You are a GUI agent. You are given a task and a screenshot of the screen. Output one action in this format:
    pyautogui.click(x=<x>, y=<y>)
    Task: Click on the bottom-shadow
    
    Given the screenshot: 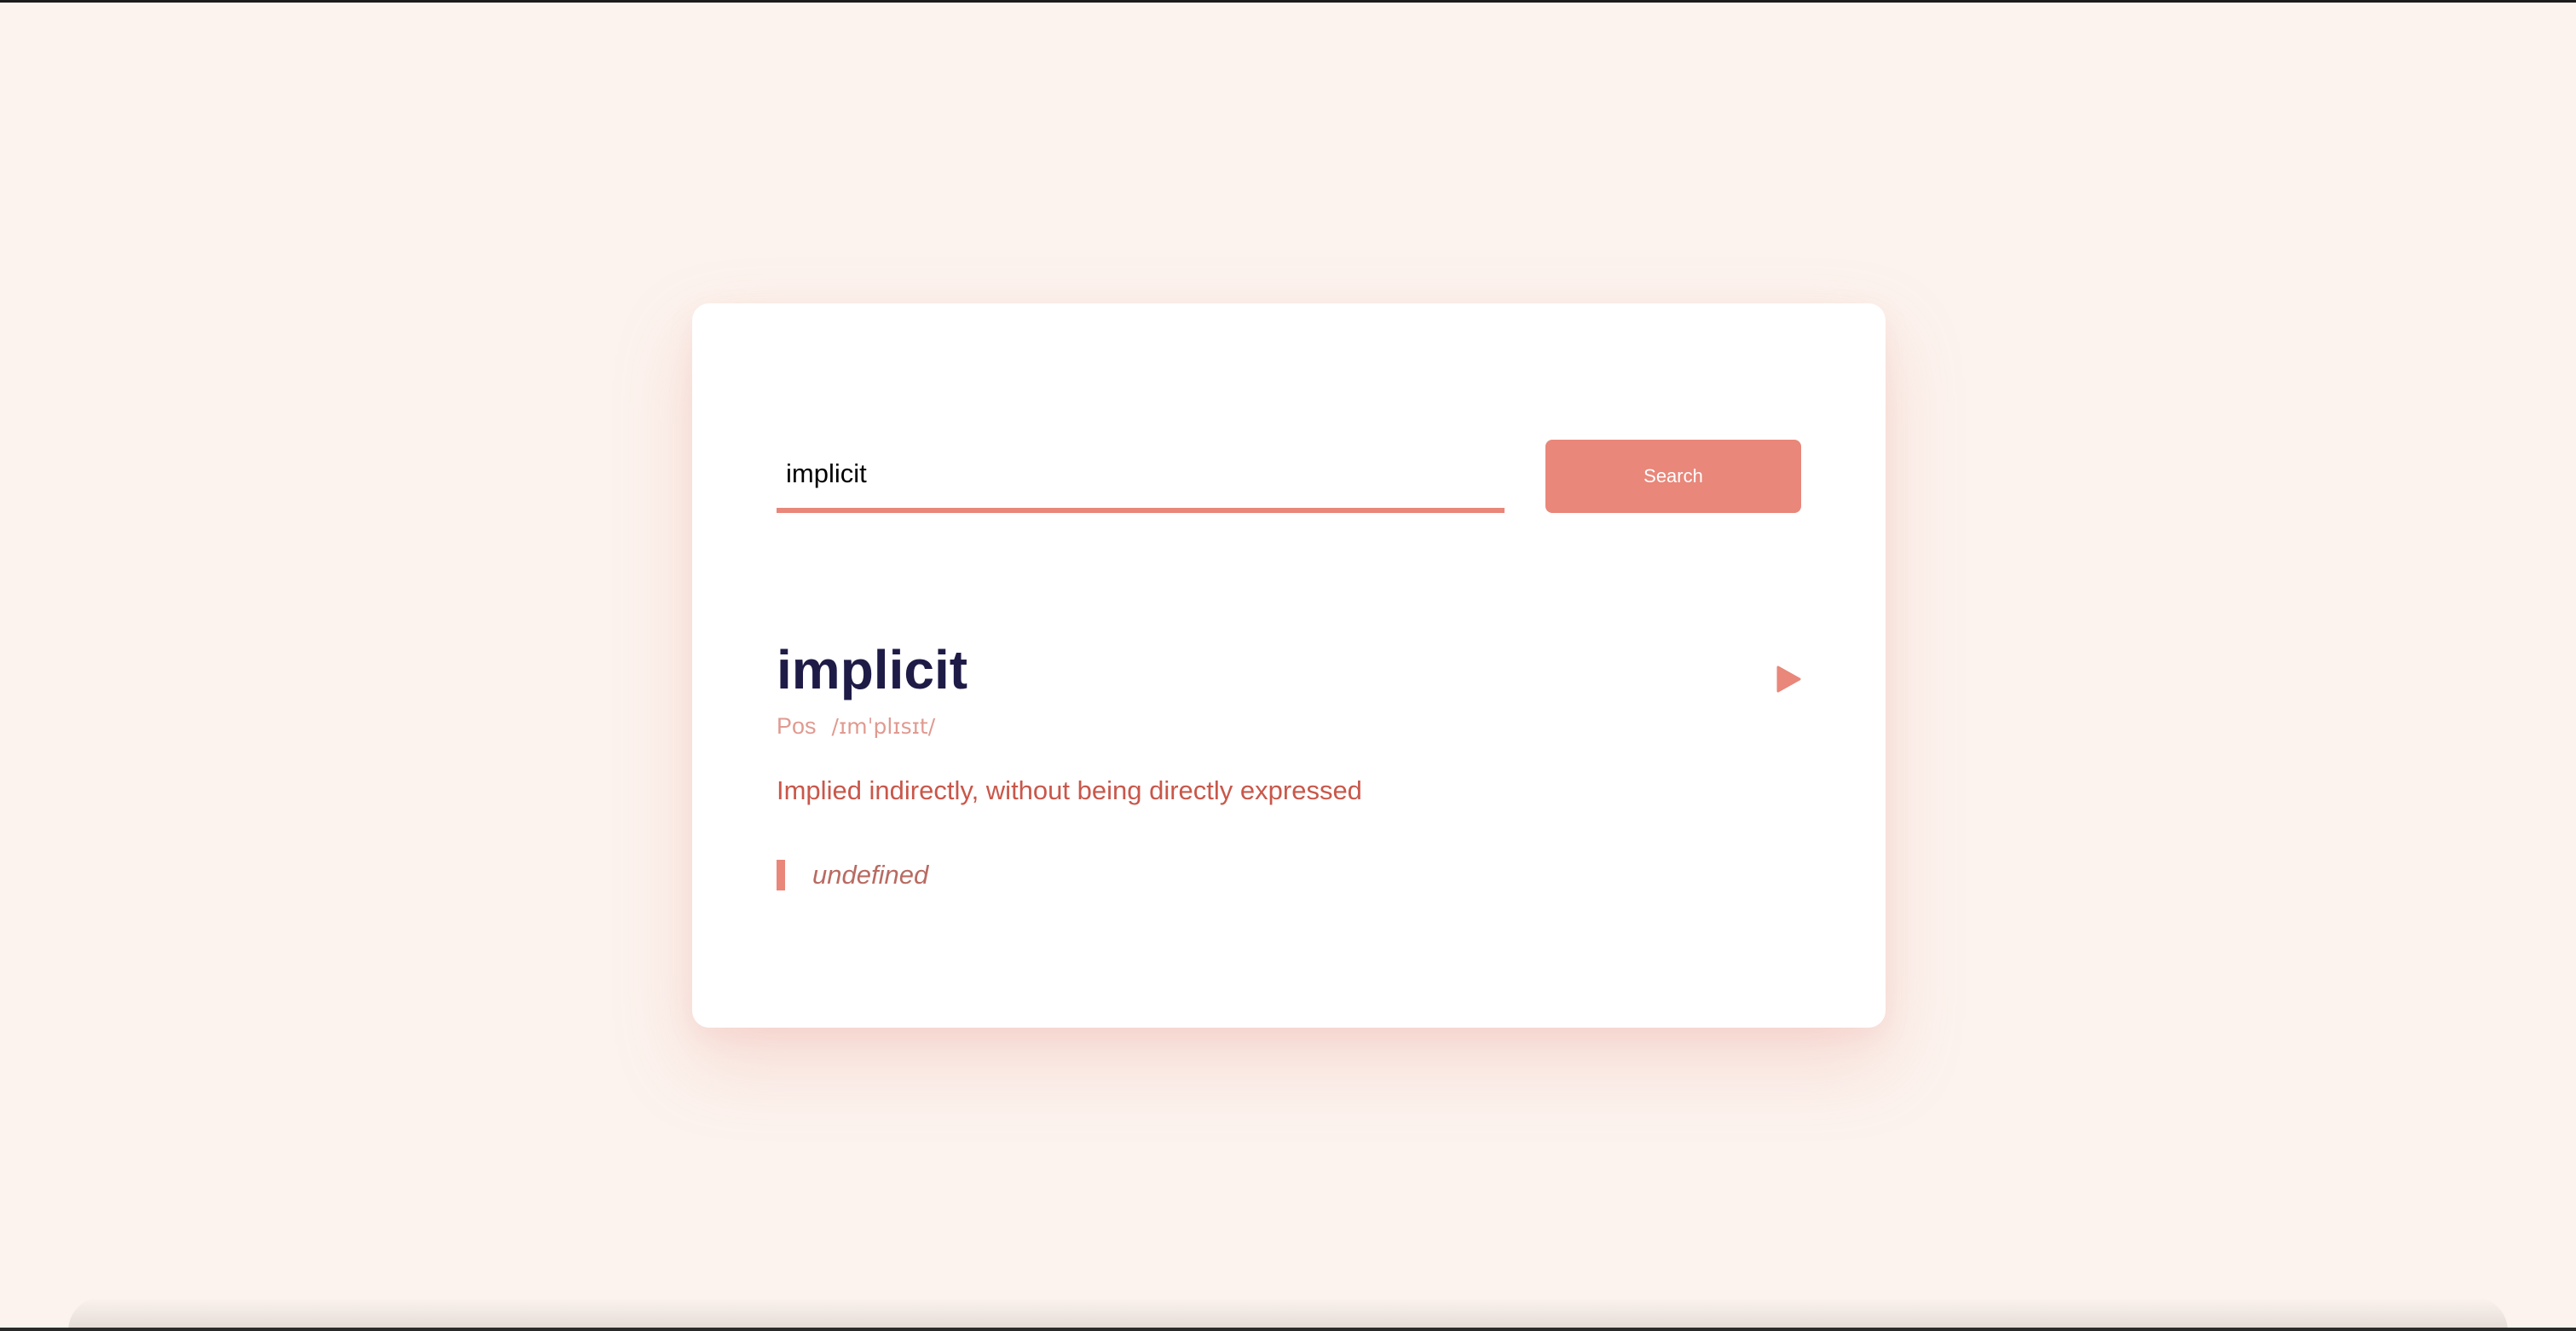 What is the action you would take?
    pyautogui.click(x=1288, y=1314)
    